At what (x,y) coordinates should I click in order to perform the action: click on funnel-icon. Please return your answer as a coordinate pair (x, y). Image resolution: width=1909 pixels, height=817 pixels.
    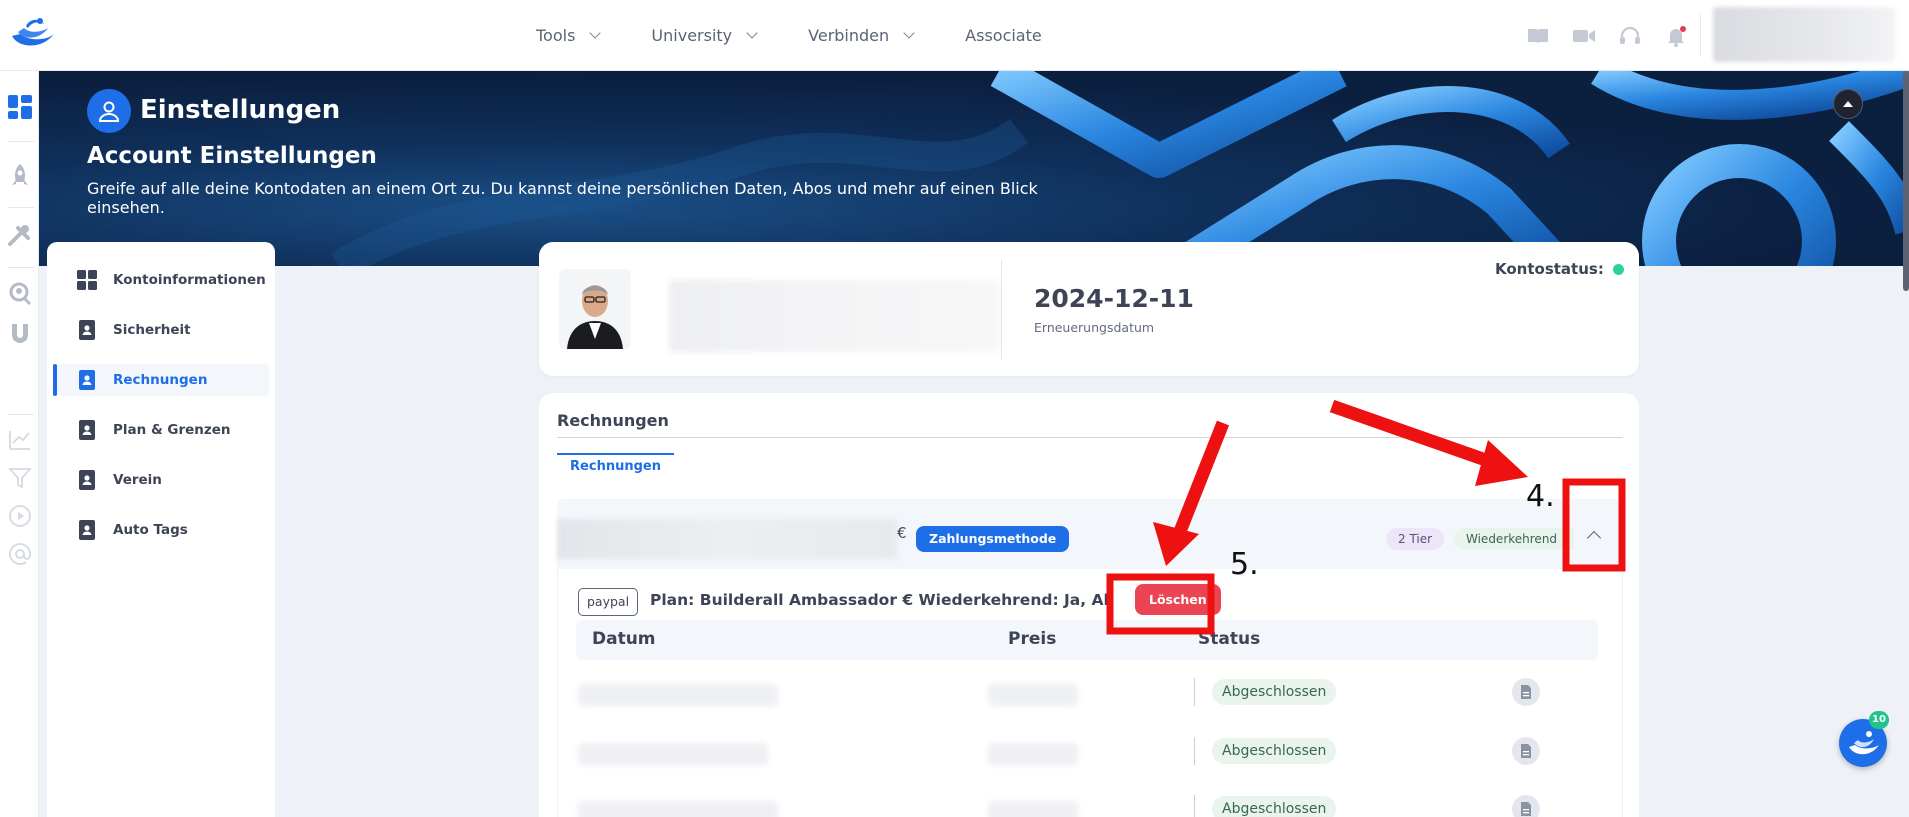
    Looking at the image, I should click on (20, 478).